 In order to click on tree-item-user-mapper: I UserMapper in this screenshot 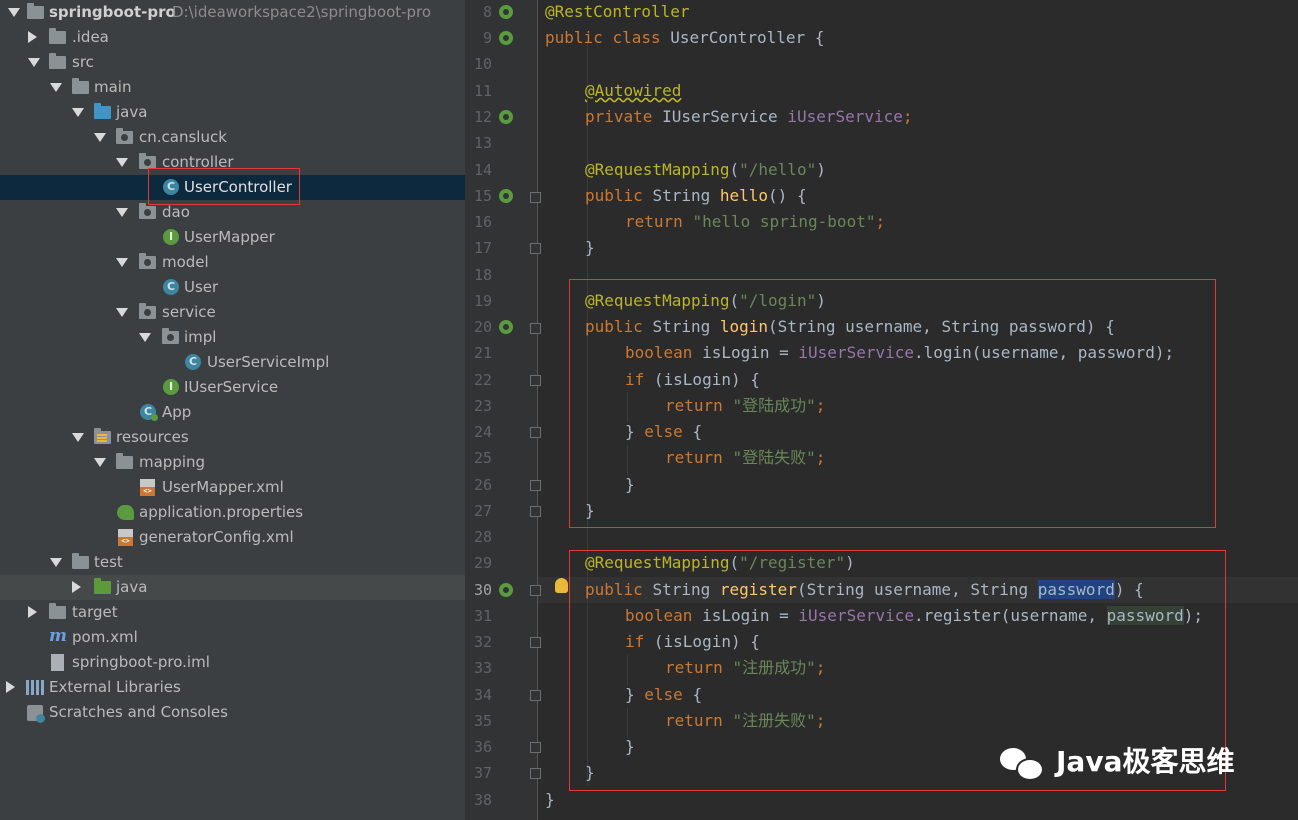, I will do `click(232, 237)`.